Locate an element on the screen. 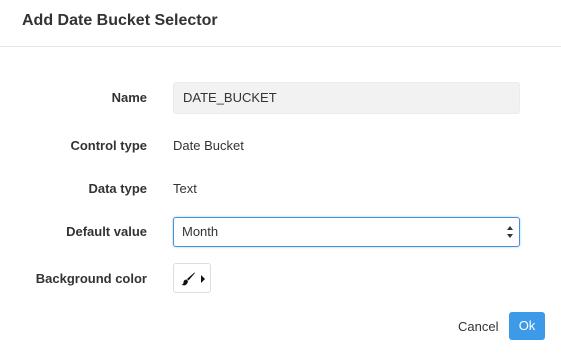  name-label: Name is located at coordinates (129, 97).